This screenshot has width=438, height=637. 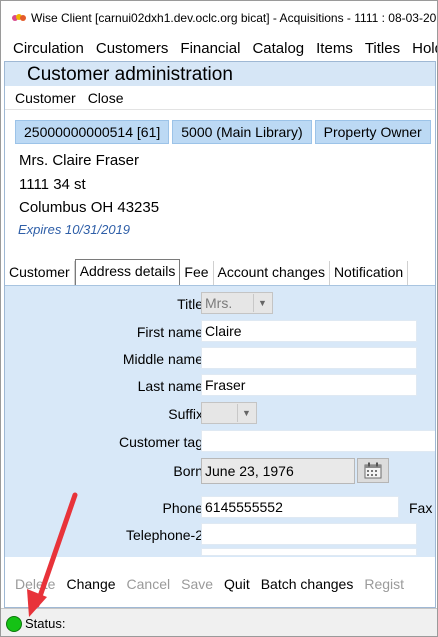 I want to click on title-label: Title, so click(x=190, y=304).